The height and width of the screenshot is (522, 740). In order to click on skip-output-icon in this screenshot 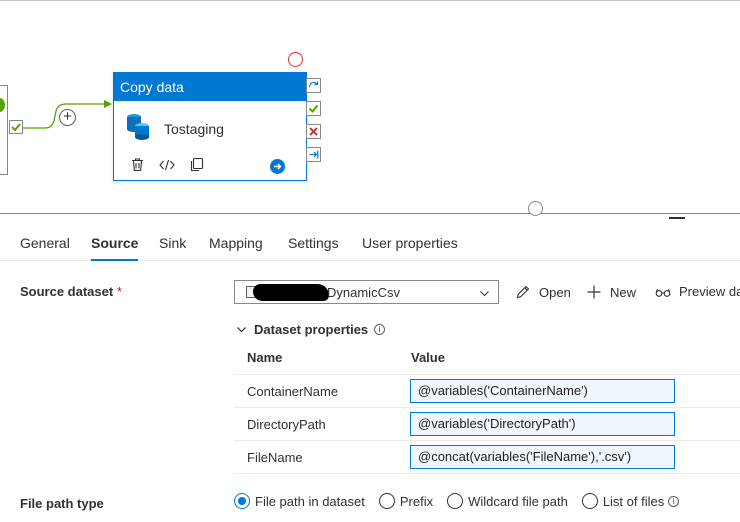, I will do `click(313, 85)`.